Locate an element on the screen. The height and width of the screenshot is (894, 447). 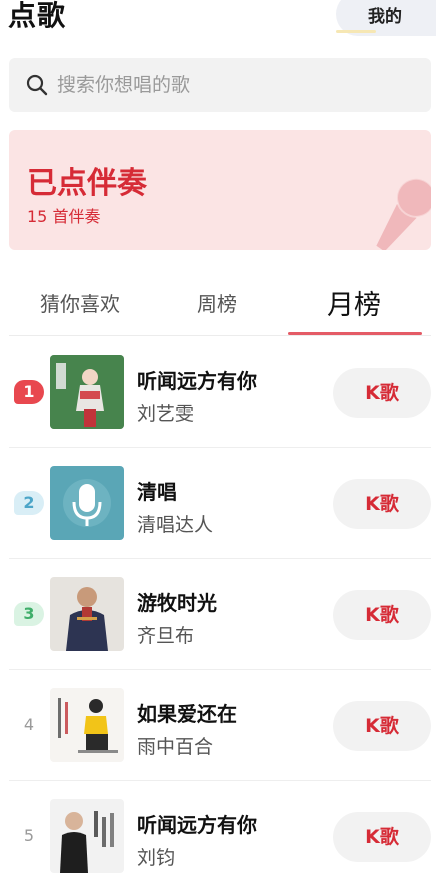
rank-number: 5 is located at coordinates (29, 835).